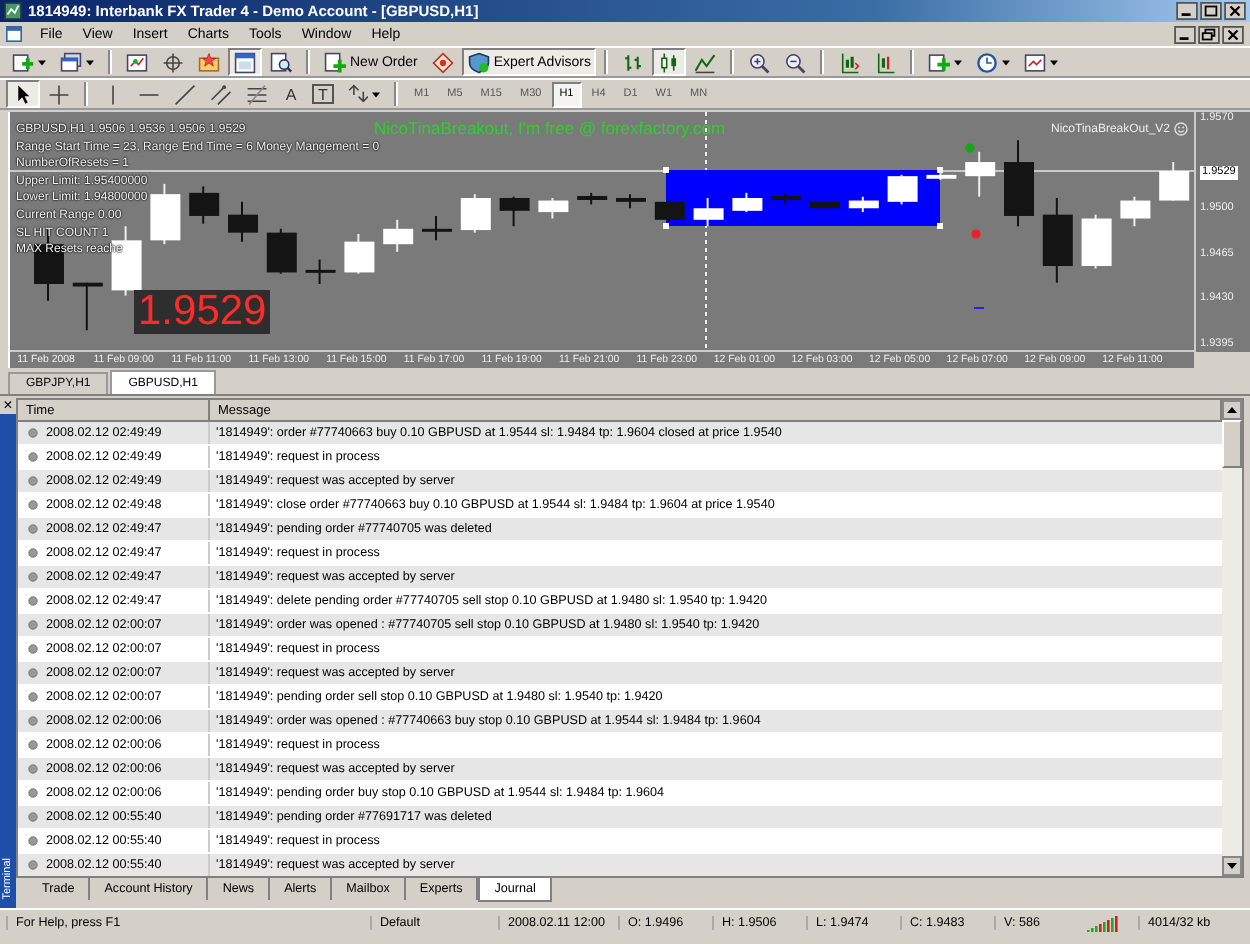 The height and width of the screenshot is (944, 1250). What do you see at coordinates (257, 94) in the screenshot?
I see `fibonacci-icon` at bounding box center [257, 94].